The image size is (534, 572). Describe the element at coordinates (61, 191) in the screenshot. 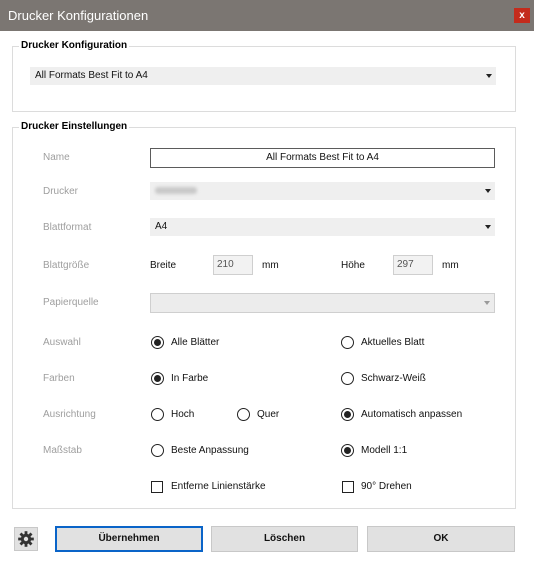

I see `drucker-label: Drucker` at that location.